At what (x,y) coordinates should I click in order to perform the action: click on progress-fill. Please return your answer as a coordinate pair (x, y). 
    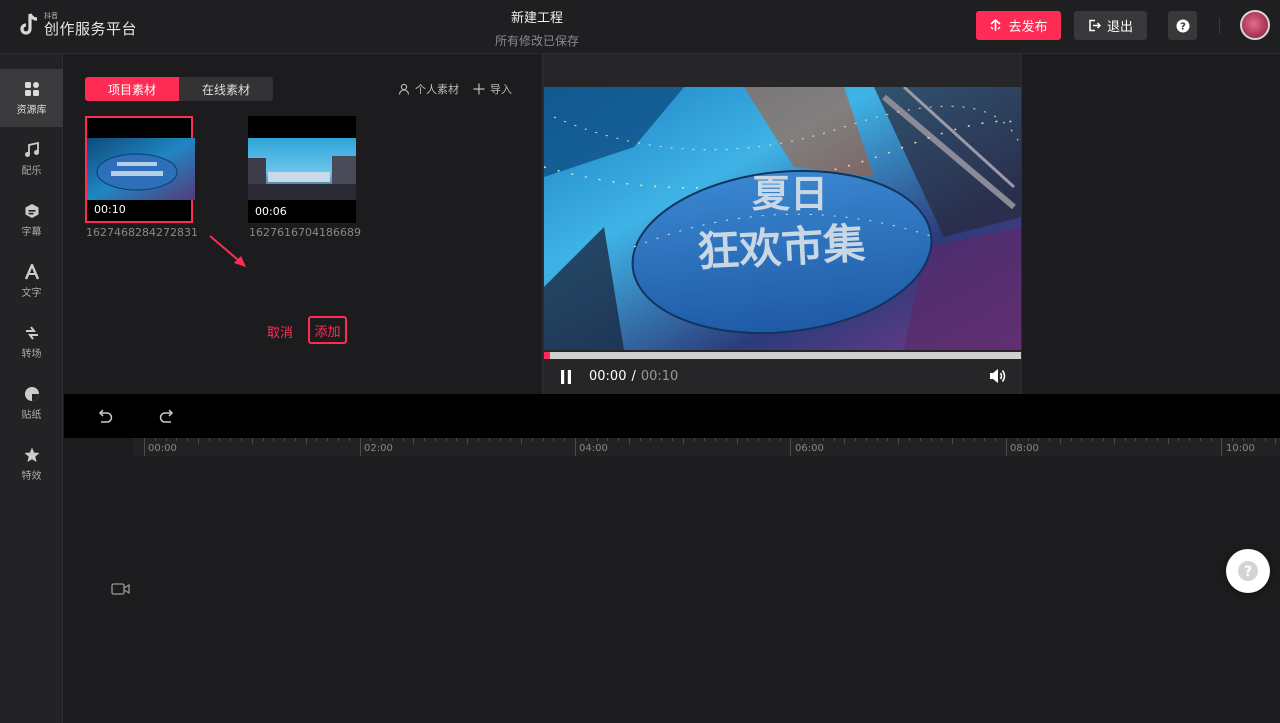
    Looking at the image, I should click on (547, 355).